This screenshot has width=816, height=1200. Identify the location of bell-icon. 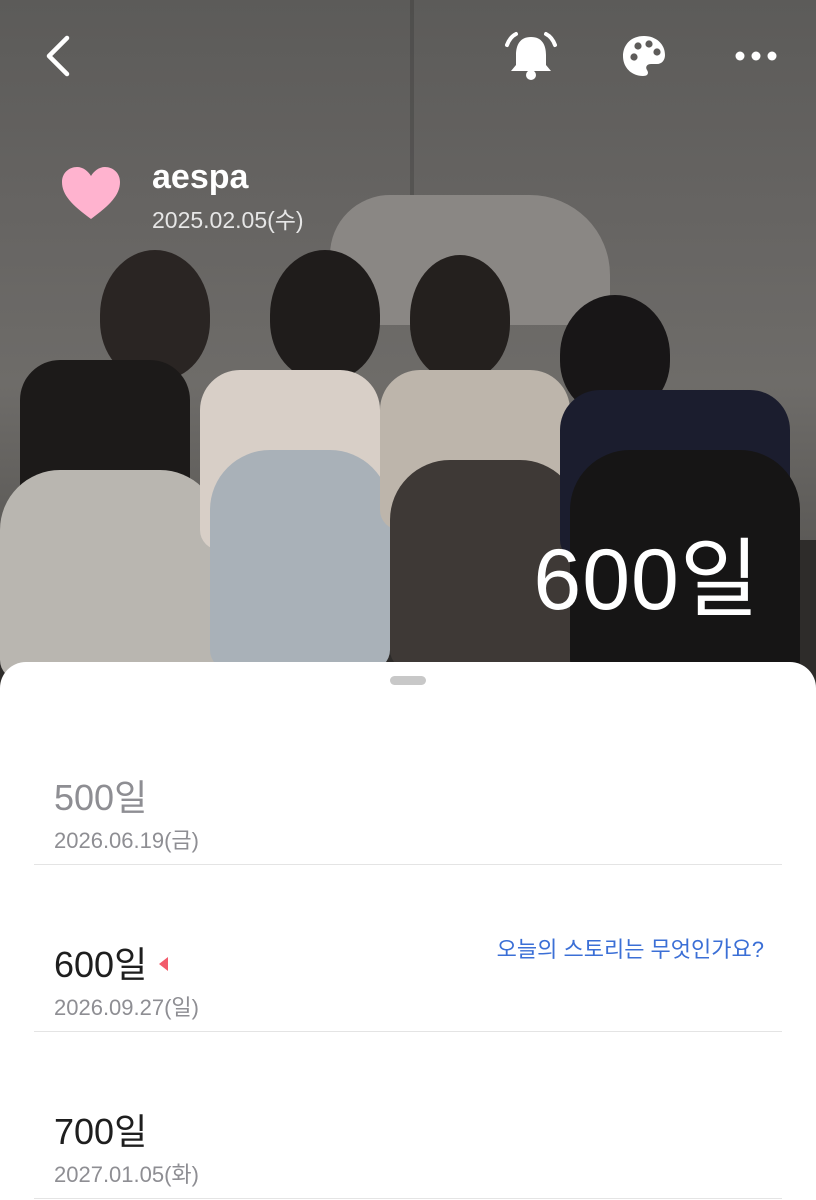
(531, 56).